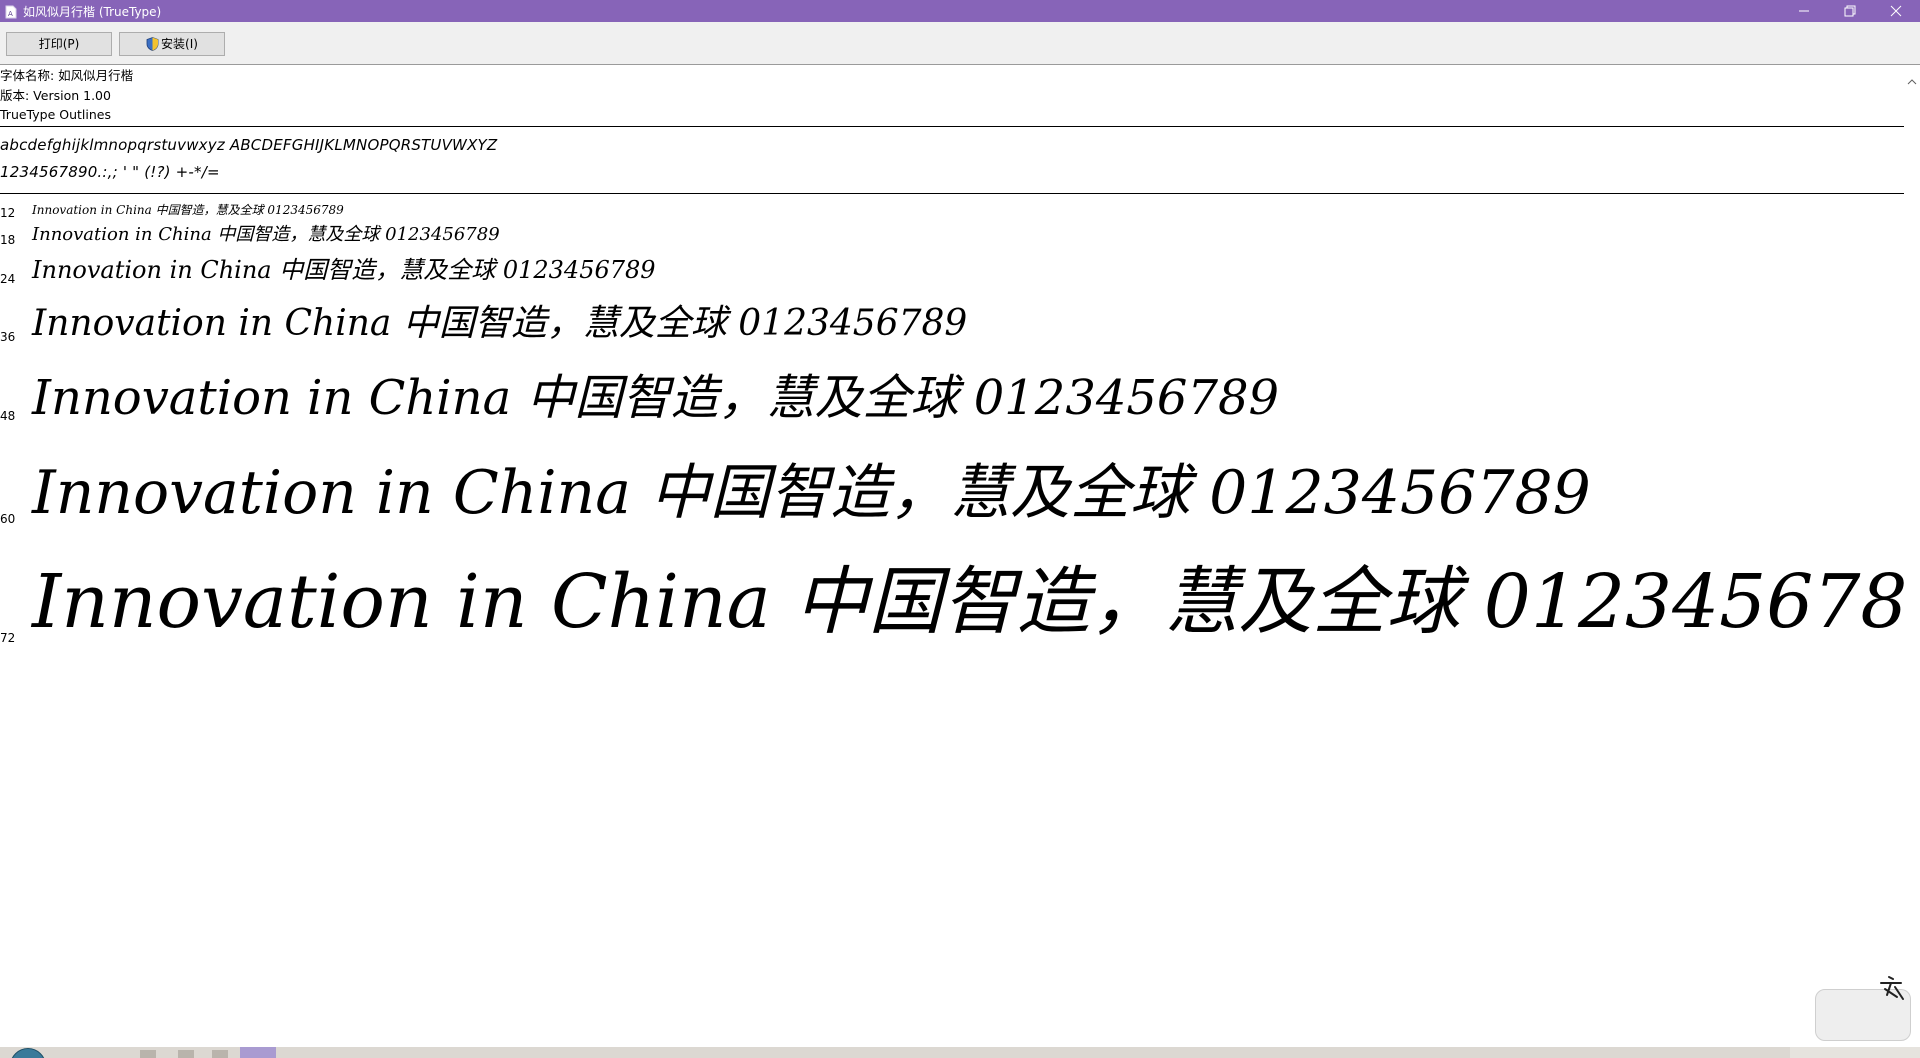 The image size is (1920, 1058). Describe the element at coordinates (960, 43) in the screenshot. I see `toolbar: 打印(P) 安装(I)` at that location.